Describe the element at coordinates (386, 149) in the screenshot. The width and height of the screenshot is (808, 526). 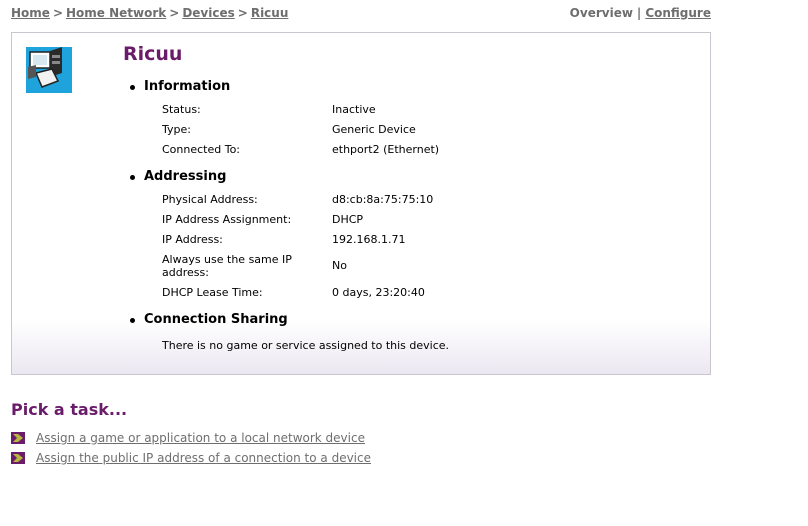
I see `row-value: ethport2 (Ethernet)` at that location.